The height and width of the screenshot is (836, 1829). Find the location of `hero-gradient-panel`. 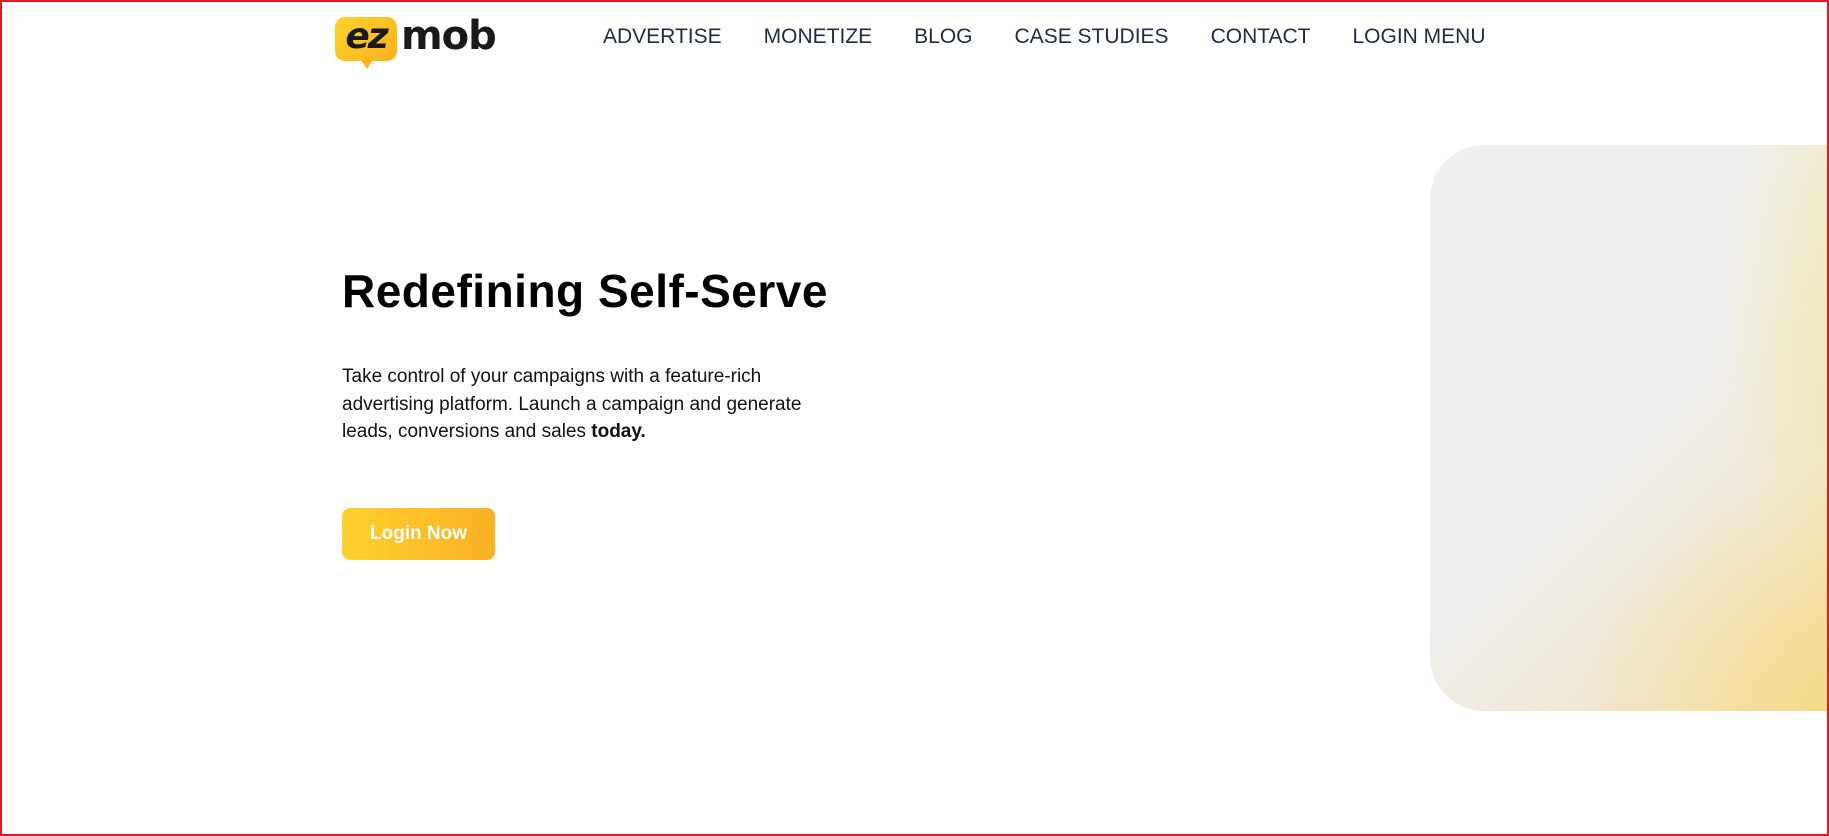

hero-gradient-panel is located at coordinates (1628, 428).